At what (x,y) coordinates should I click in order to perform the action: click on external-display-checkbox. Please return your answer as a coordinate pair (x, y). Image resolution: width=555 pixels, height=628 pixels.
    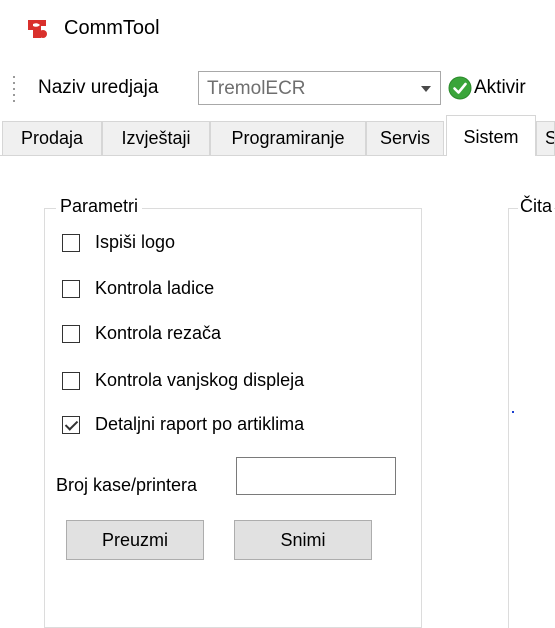
    Looking at the image, I should click on (71, 381).